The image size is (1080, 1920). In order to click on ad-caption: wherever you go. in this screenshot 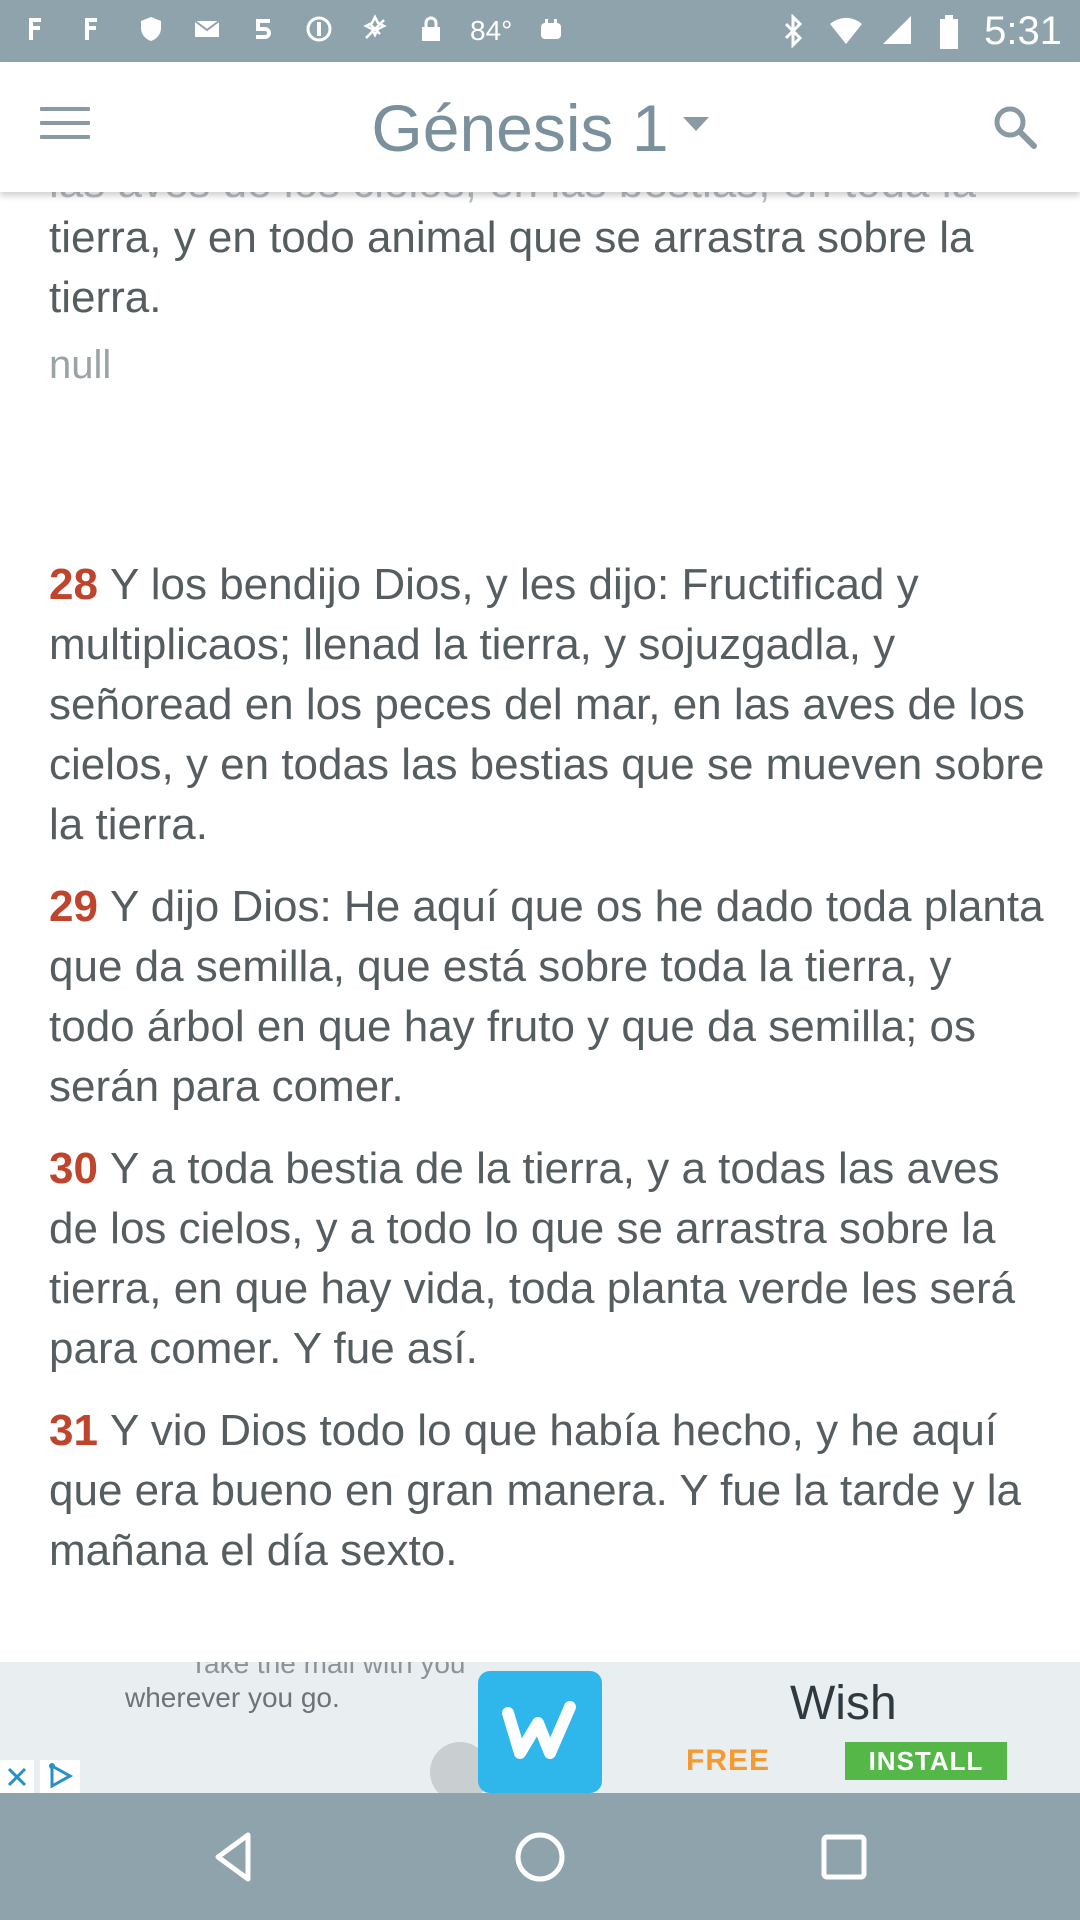, I will do `click(232, 1697)`.